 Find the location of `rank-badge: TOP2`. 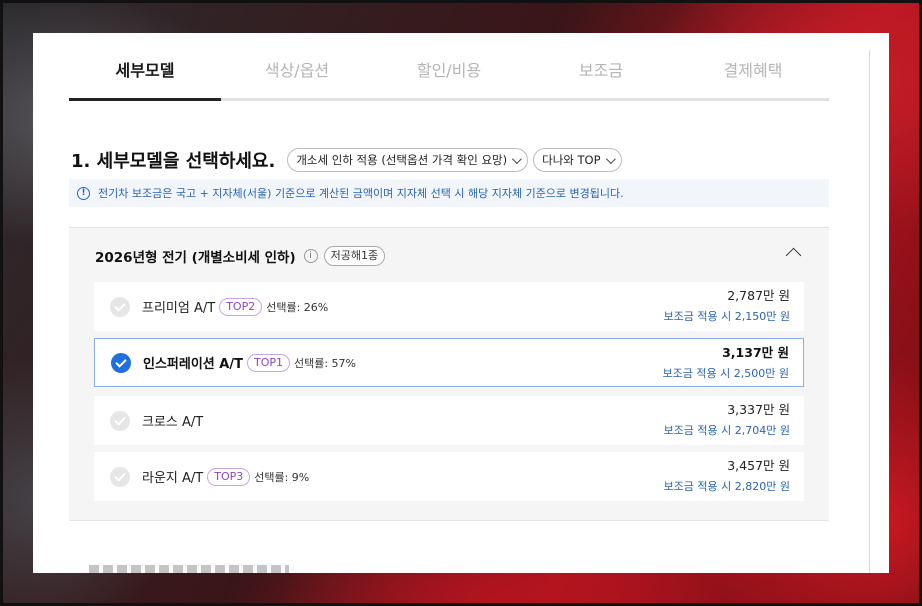

rank-badge: TOP2 is located at coordinates (241, 306).